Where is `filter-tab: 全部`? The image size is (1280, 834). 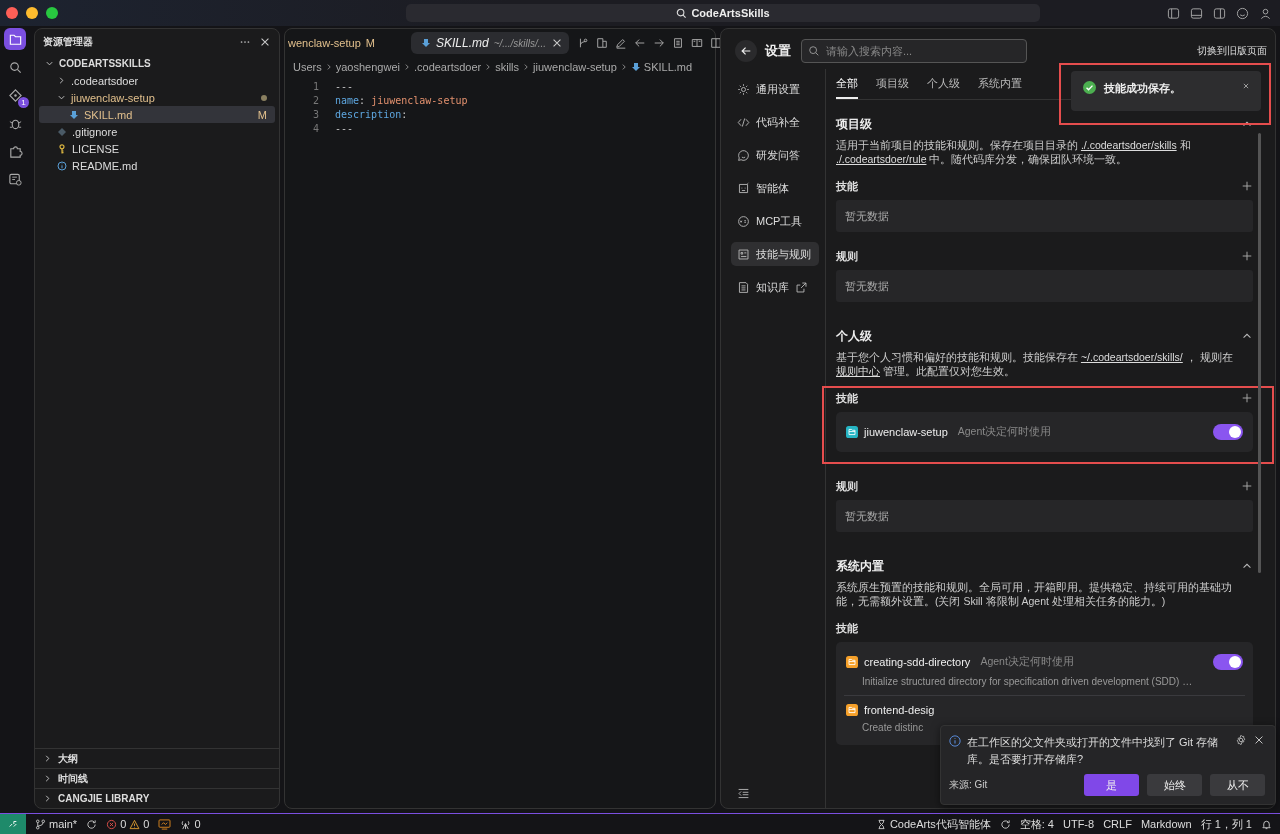
filter-tab: 全部 is located at coordinates (847, 87).